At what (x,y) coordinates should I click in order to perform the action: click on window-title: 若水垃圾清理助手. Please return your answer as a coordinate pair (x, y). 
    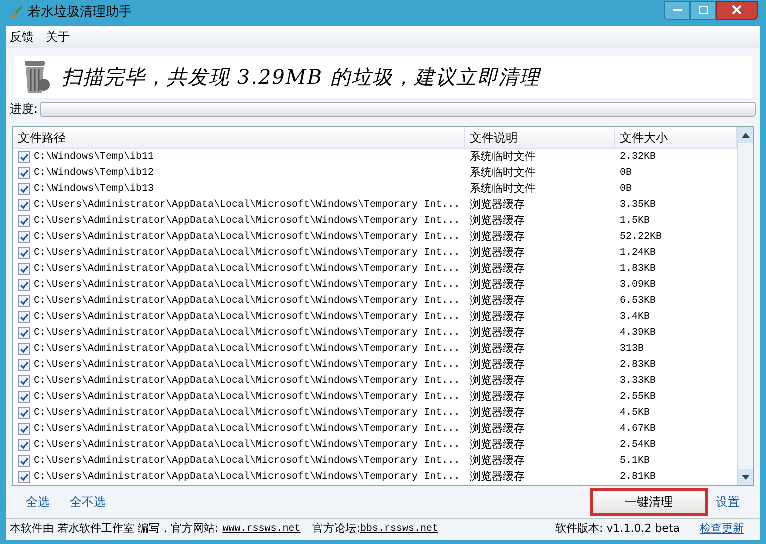
    Looking at the image, I should click on (80, 13).